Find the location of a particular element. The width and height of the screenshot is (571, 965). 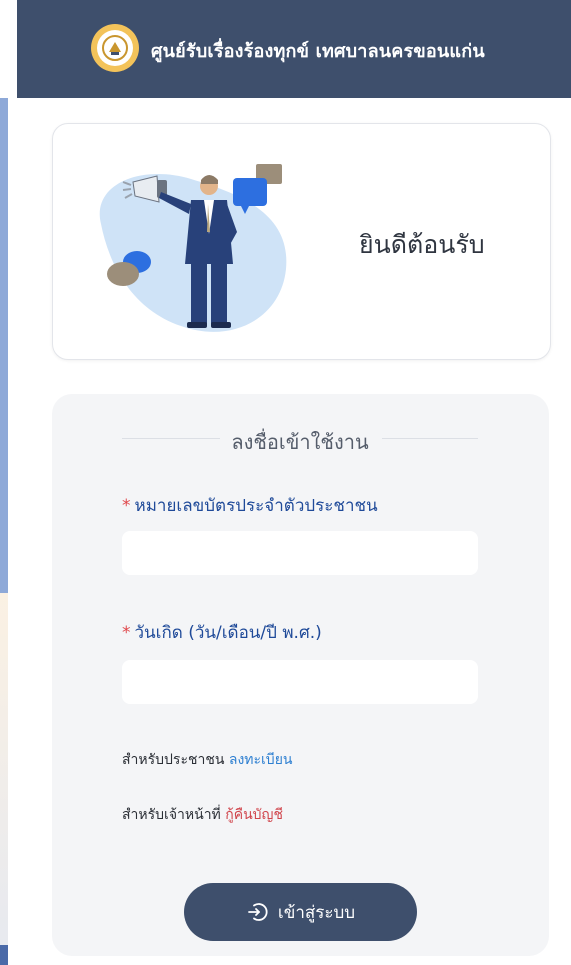

welcome-text: ยินดีต้อนรับ is located at coordinates (422, 244).